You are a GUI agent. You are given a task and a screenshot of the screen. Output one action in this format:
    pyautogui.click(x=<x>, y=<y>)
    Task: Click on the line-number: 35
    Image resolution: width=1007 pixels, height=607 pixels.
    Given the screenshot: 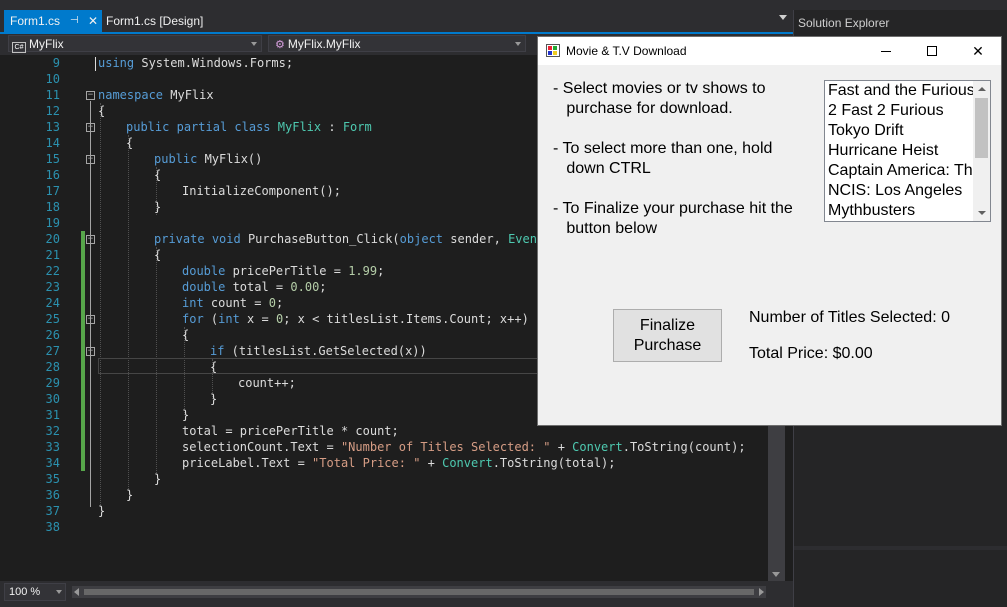 What is the action you would take?
    pyautogui.click(x=52, y=479)
    